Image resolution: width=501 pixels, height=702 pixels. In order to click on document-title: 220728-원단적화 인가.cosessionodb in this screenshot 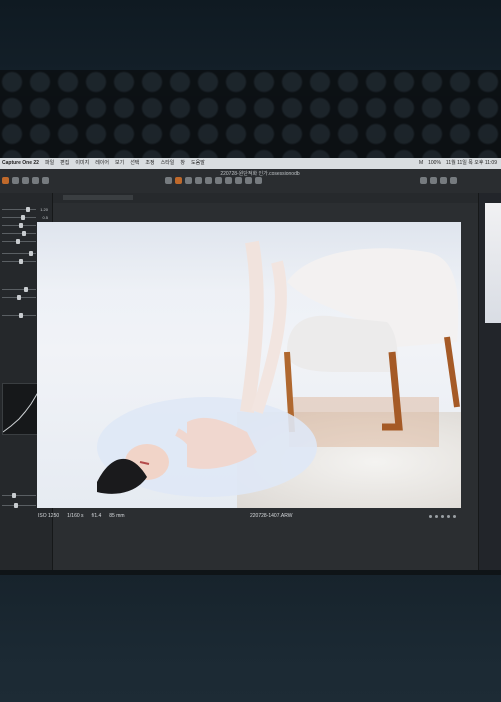, I will do `click(260, 174)`.